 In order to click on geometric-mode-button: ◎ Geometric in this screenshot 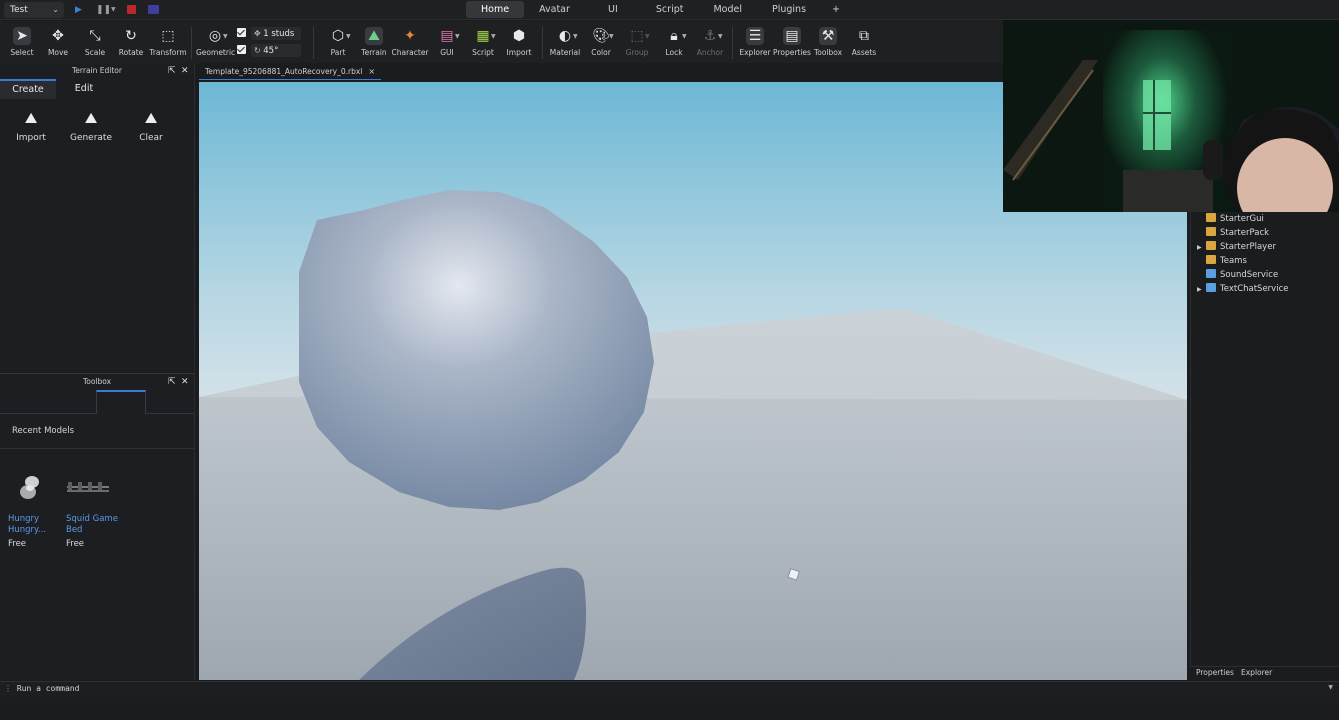, I will do `click(215, 44)`.